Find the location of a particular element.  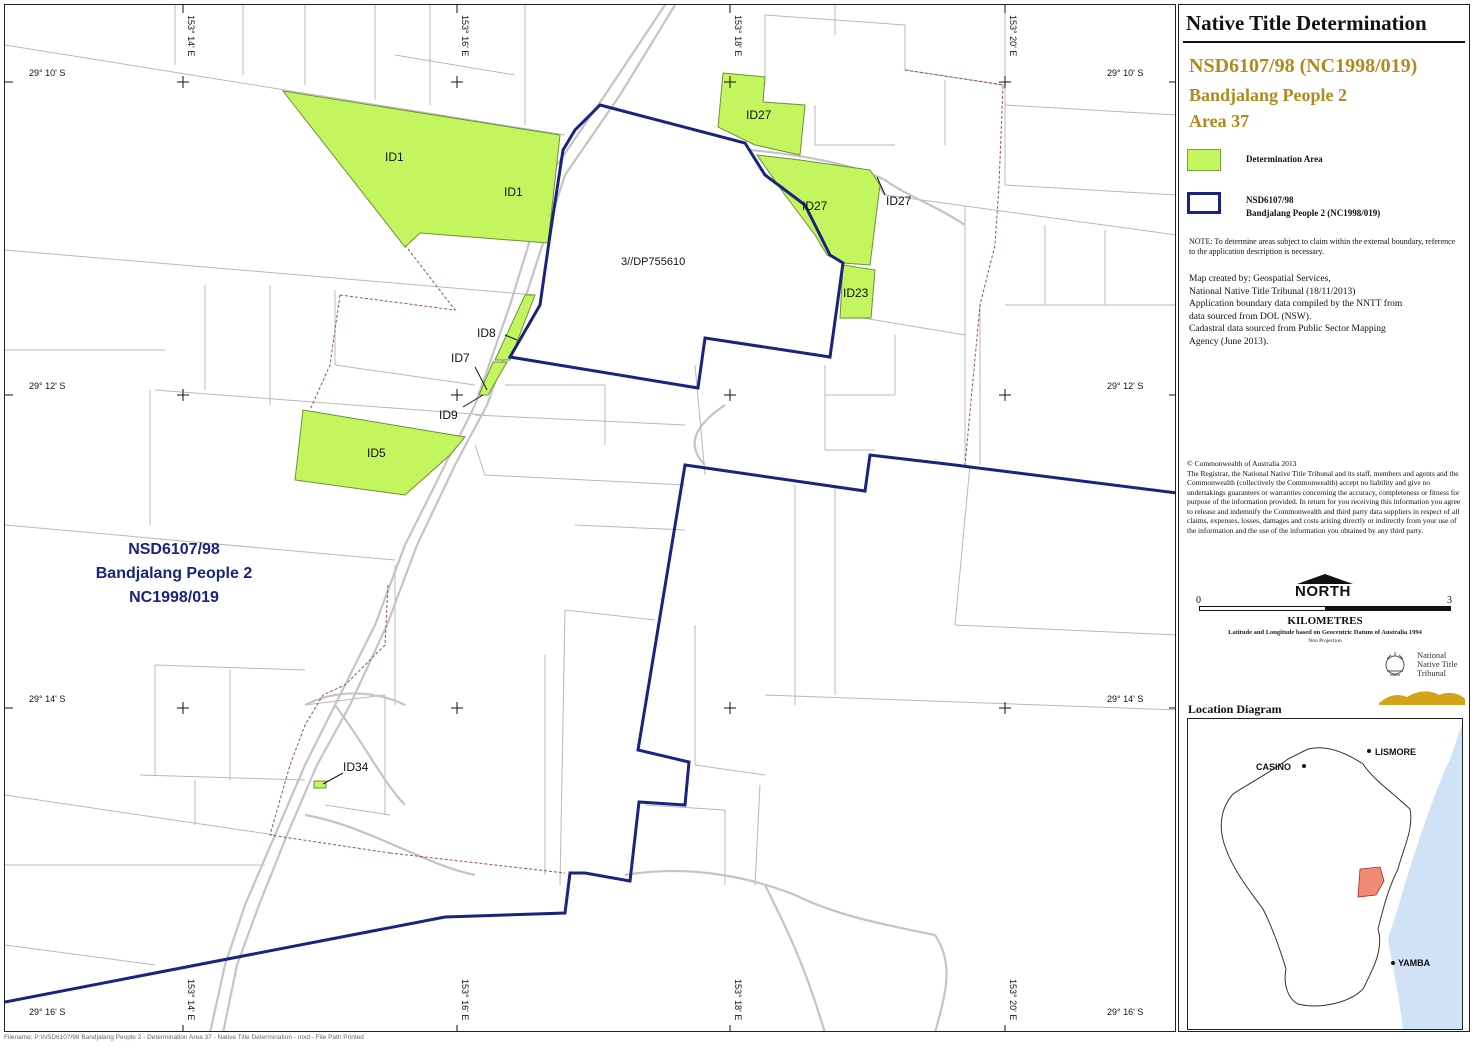

scale-unit: KILOMETRES is located at coordinates (1325, 621).